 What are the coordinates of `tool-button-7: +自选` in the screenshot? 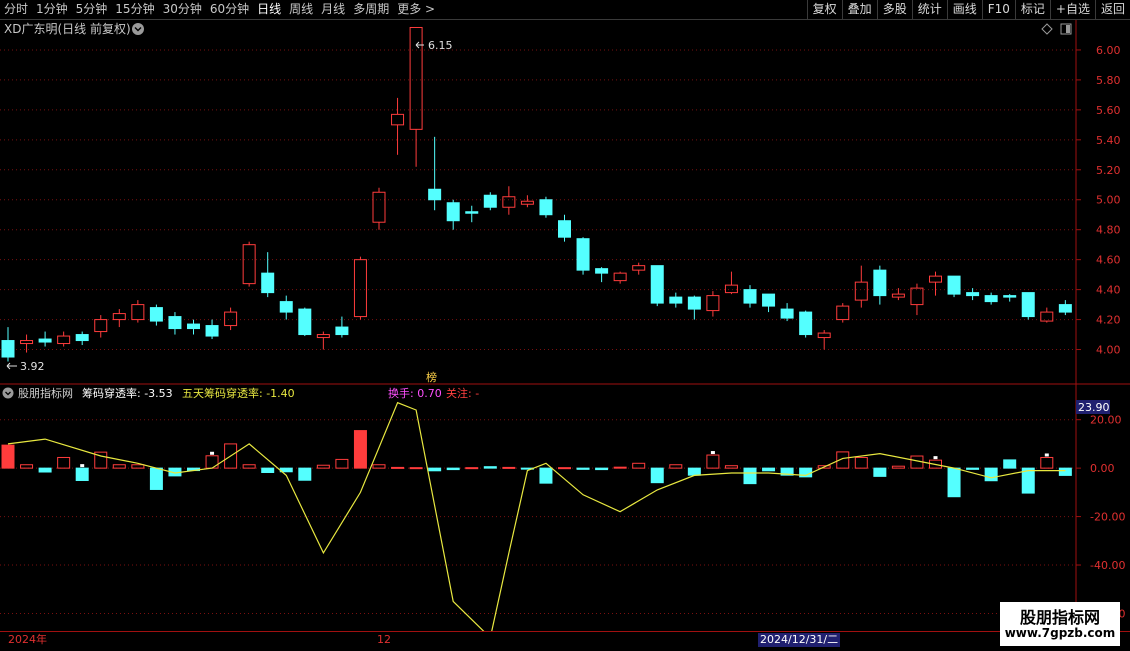 It's located at (1072, 9).